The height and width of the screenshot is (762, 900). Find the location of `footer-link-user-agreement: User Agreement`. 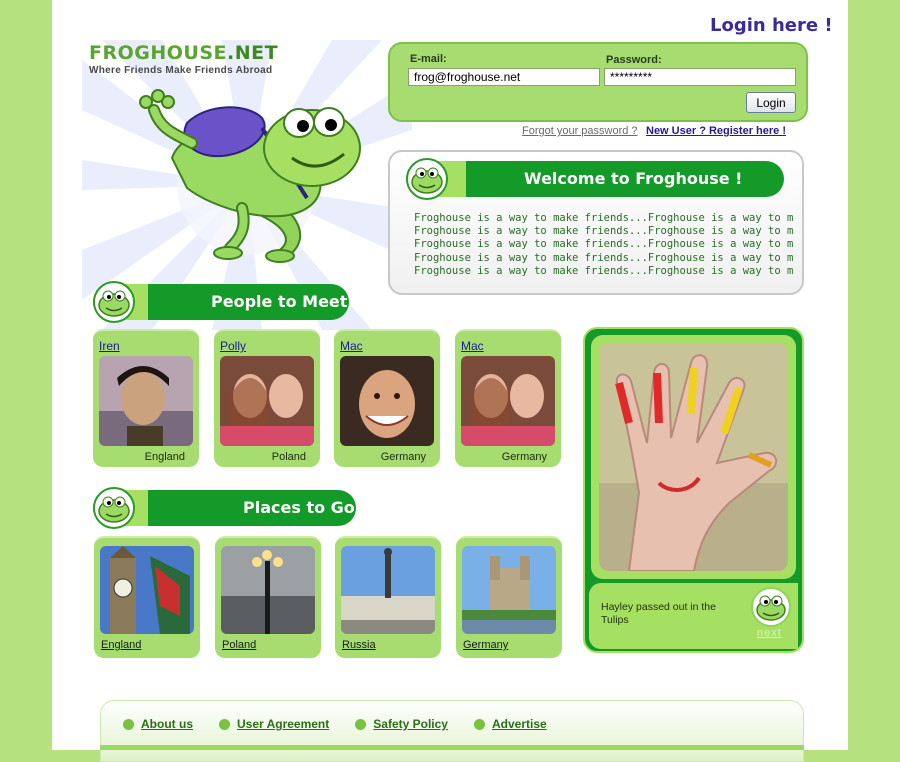

footer-link-user-agreement: User Agreement is located at coordinates (283, 724).